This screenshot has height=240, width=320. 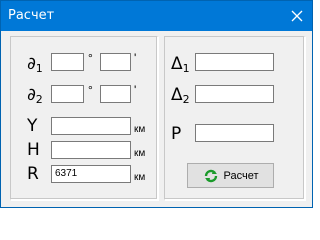 I want to click on y-label: Y, so click(x=32, y=126).